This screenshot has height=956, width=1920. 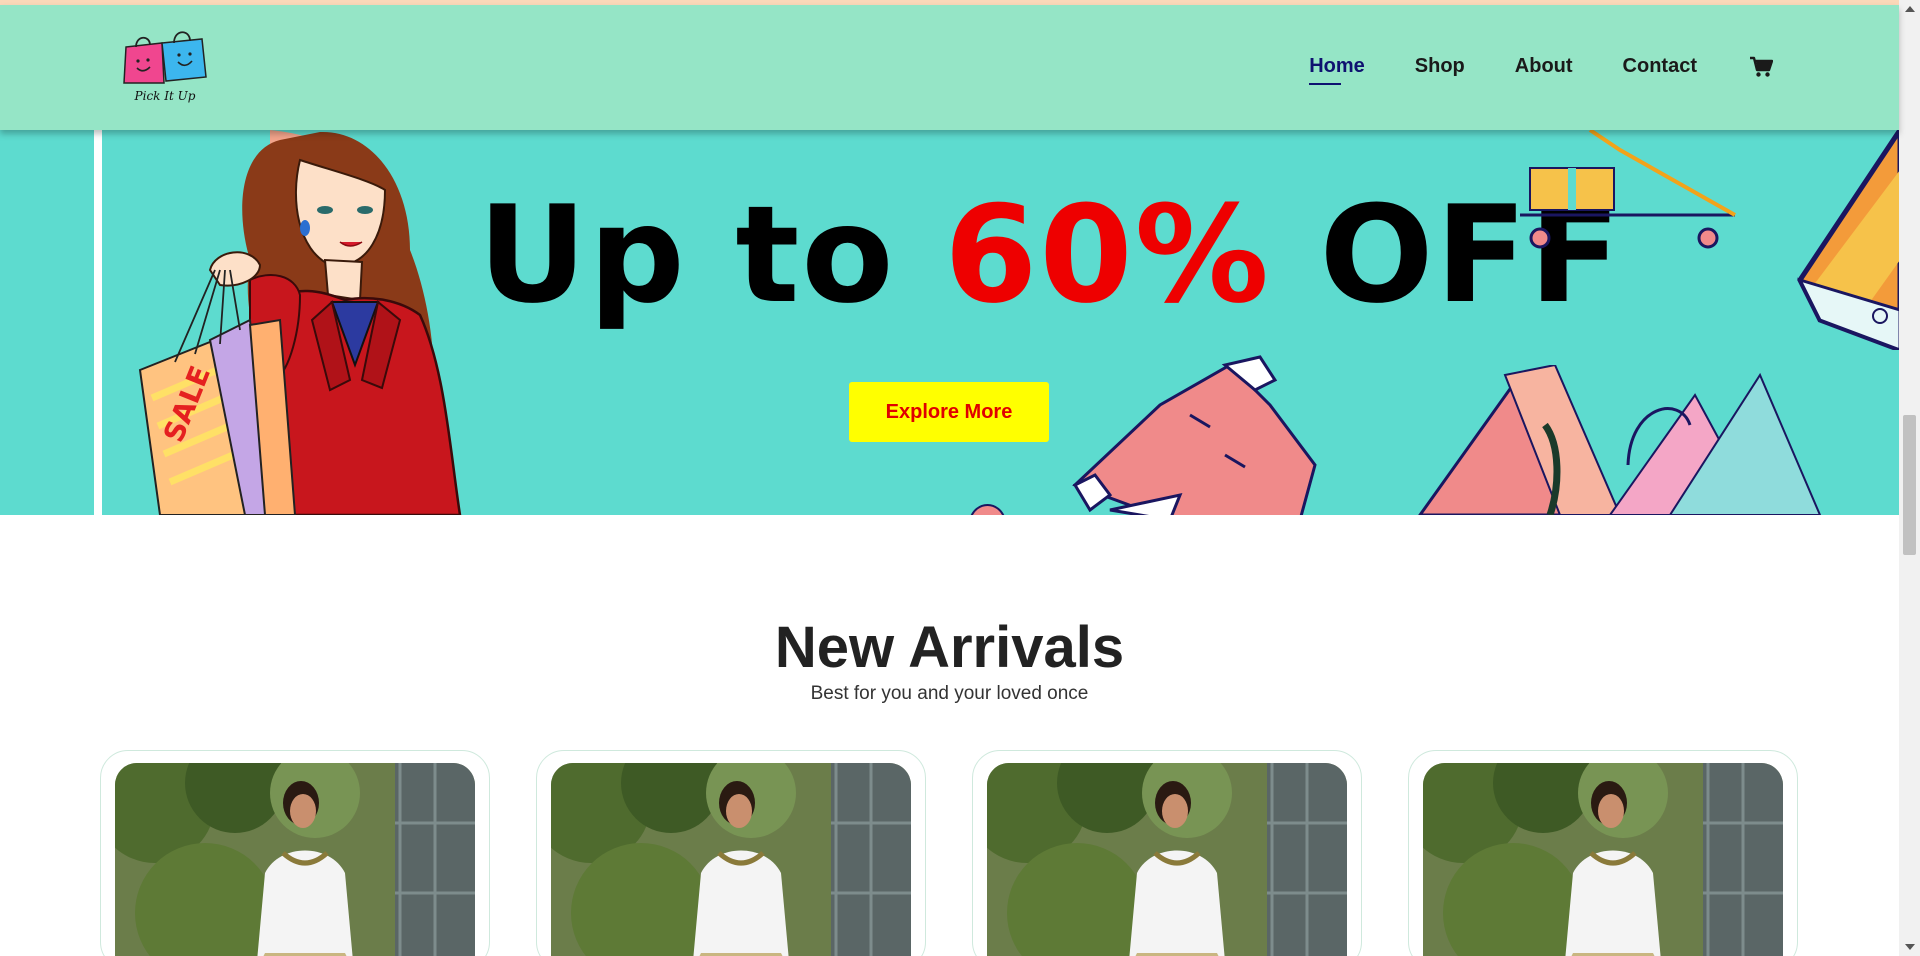 I want to click on nav-shop-link: Shop, so click(x=1440, y=66).